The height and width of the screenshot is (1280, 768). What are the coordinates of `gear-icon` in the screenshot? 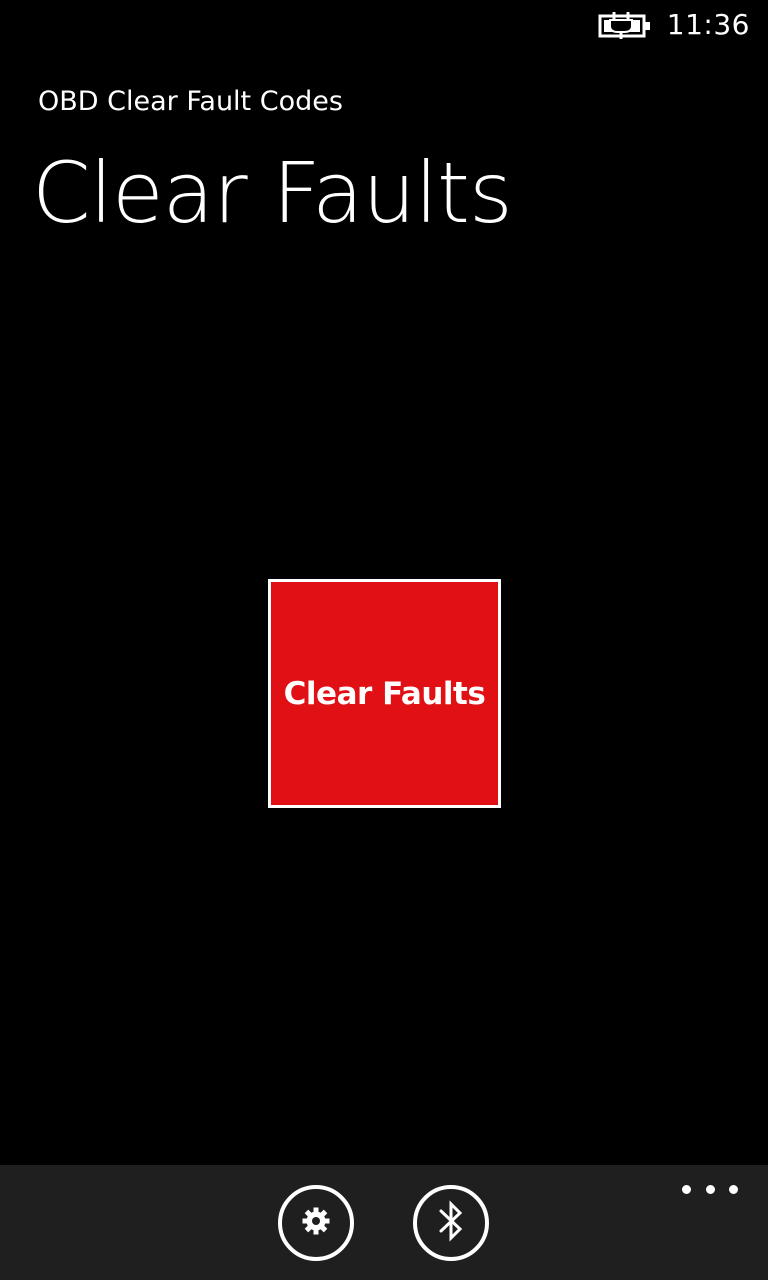 It's located at (316, 1223).